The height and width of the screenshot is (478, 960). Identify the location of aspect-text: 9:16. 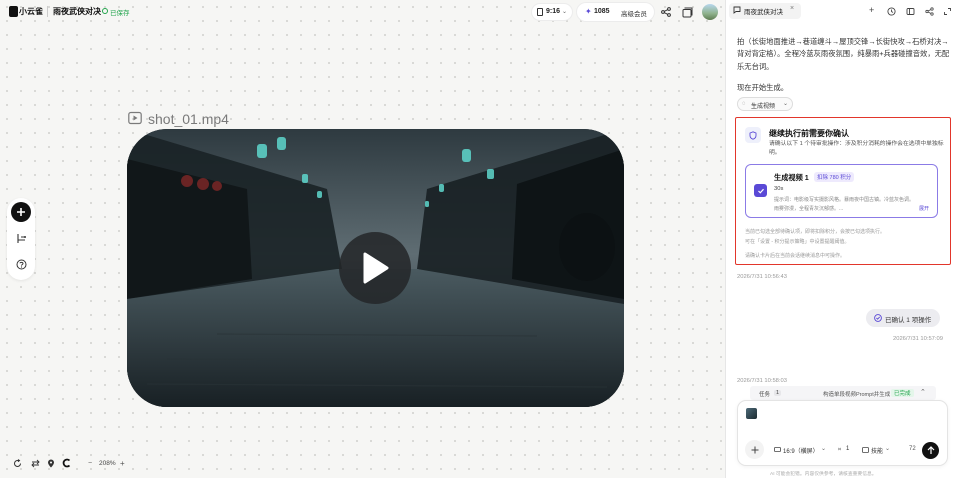
(553, 11).